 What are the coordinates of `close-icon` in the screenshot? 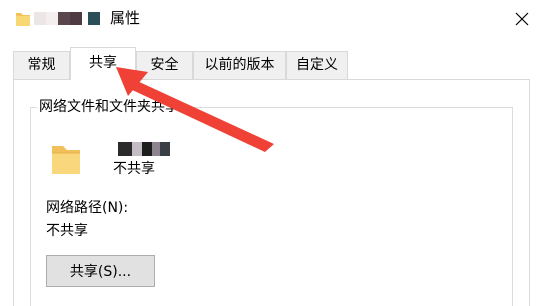 It's located at (522, 19).